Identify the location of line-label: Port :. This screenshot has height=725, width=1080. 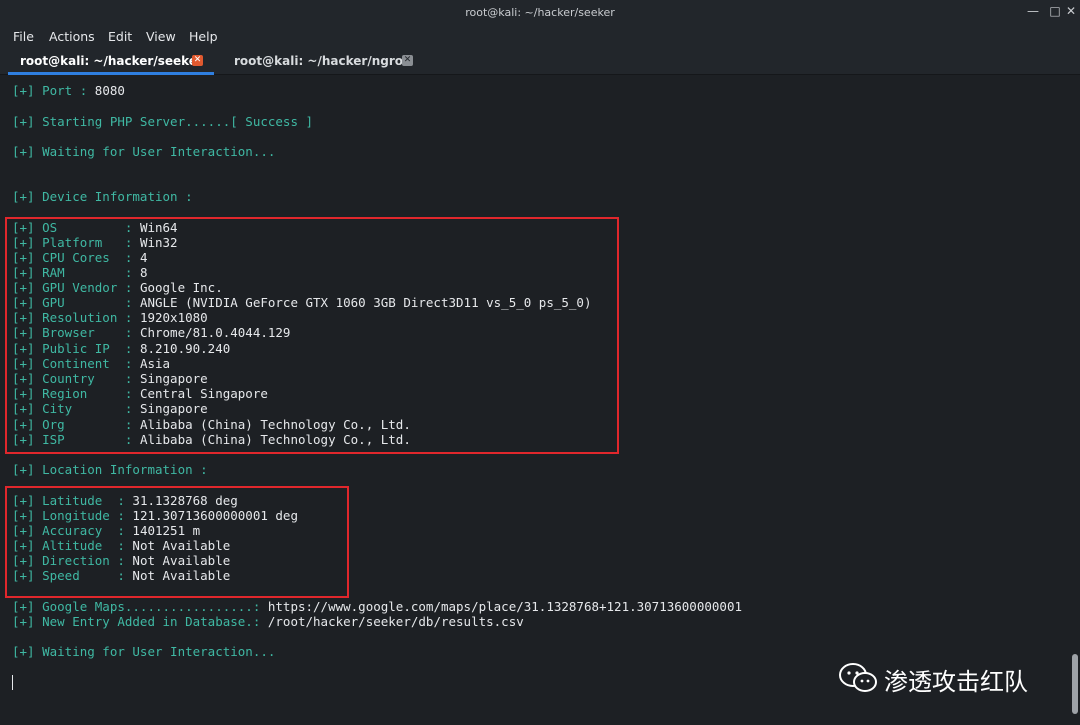
(64, 90).